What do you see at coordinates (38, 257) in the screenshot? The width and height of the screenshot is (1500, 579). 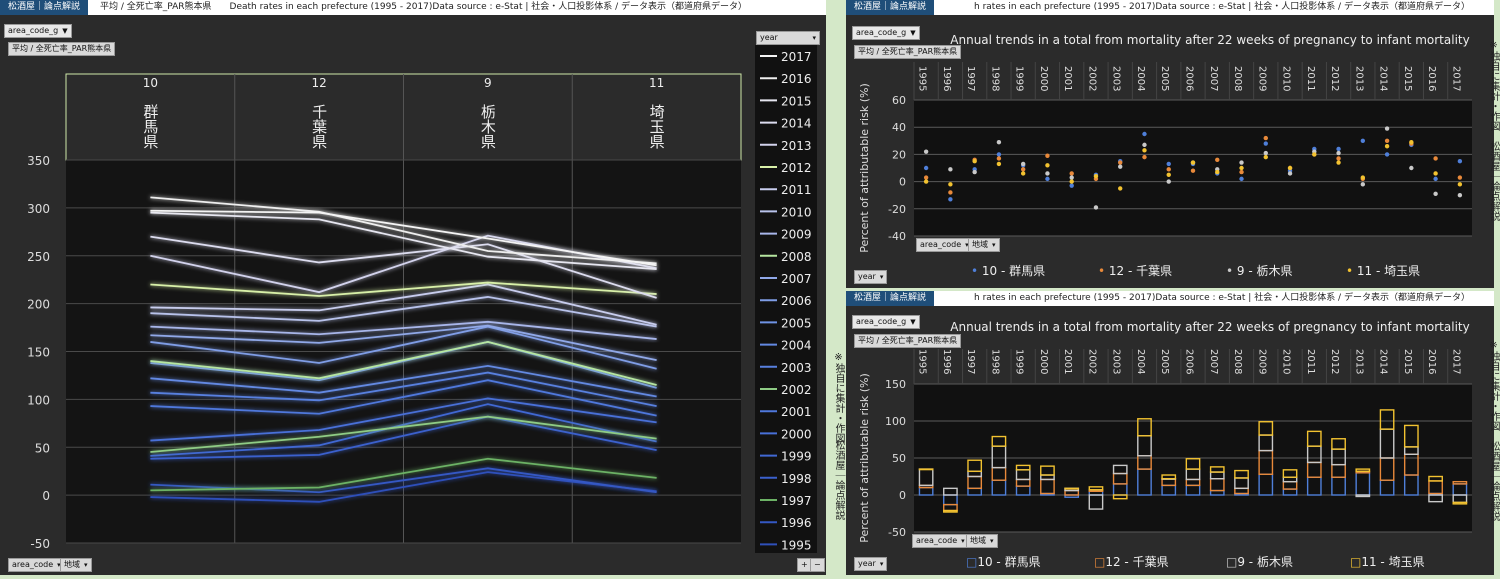 I see `y-tick-label: 250` at bounding box center [38, 257].